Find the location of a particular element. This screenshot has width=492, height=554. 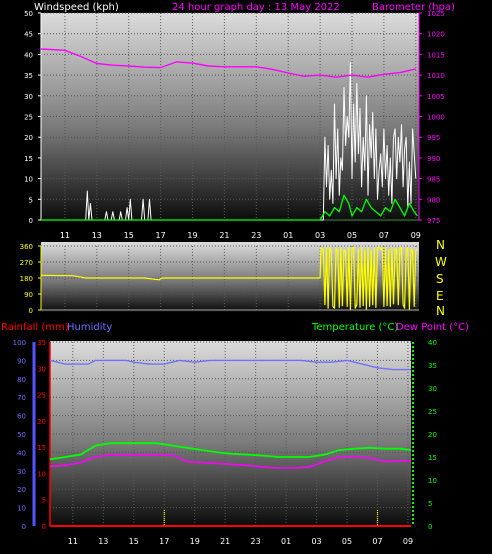

wind-tick-label: 10 is located at coordinates (28, 180).